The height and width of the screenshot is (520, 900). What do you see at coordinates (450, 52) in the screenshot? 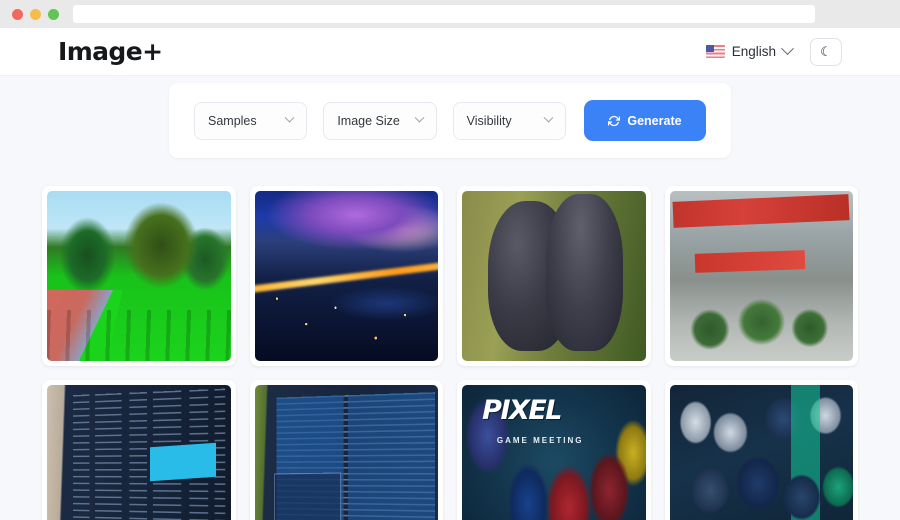
I see `app-header: Image+ English ☾` at bounding box center [450, 52].